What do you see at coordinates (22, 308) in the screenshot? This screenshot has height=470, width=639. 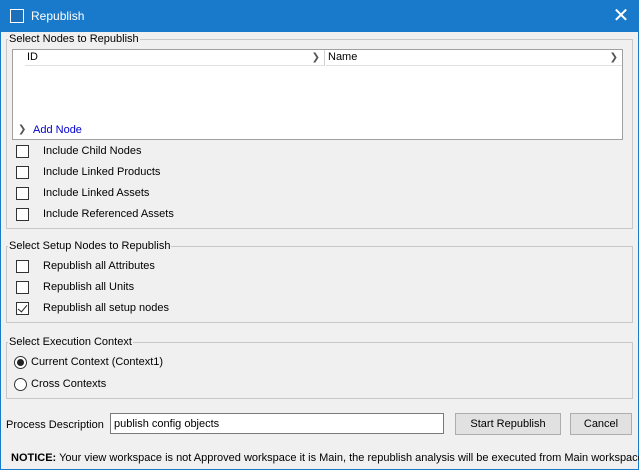 I see `republish-setup-nodes-checkbox` at bounding box center [22, 308].